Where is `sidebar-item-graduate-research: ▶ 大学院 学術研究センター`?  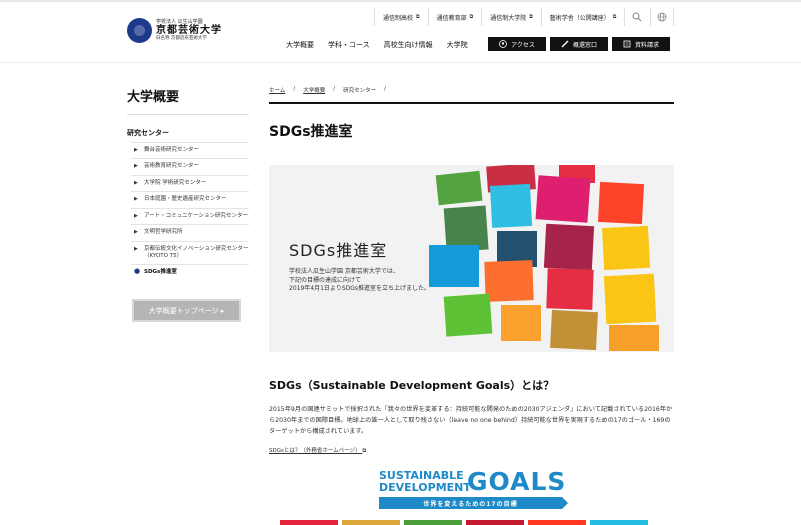
sidebar-item-graduate-research: ▶ 大学院 学術研究センター is located at coordinates (190, 182).